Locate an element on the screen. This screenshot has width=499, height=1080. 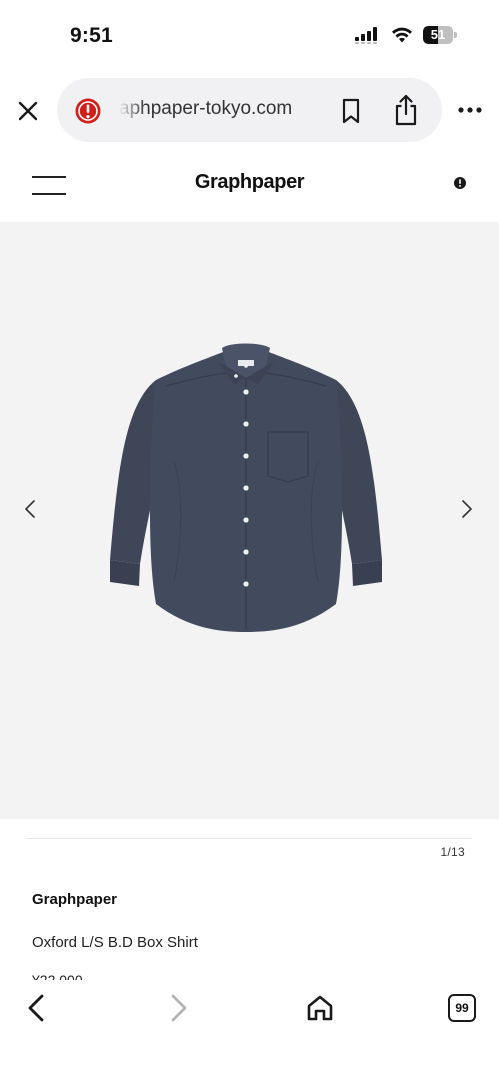
share-icon is located at coordinates (406, 110).